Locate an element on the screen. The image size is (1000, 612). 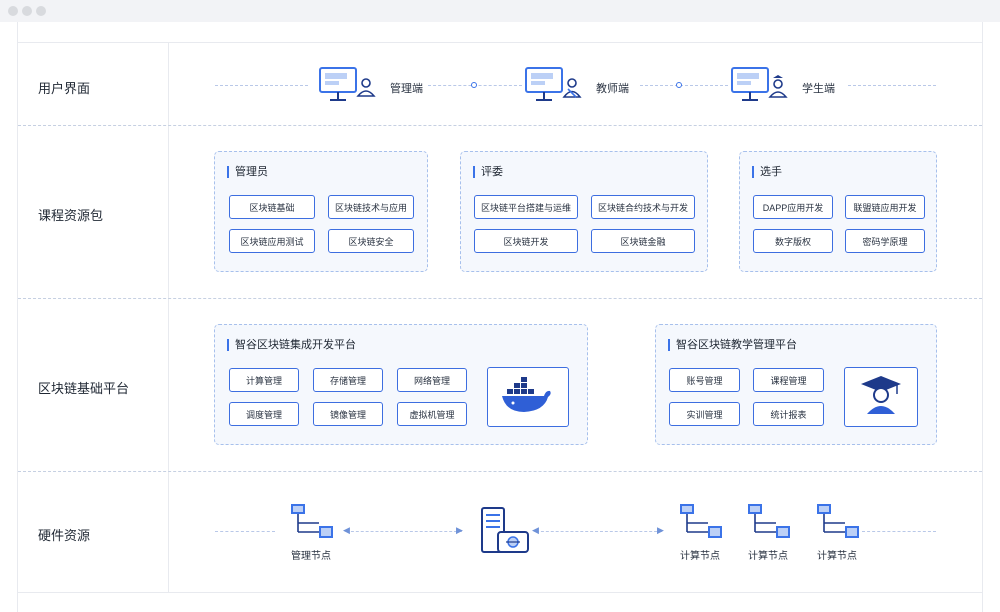
window-close-dot is located at coordinates (13, 11).